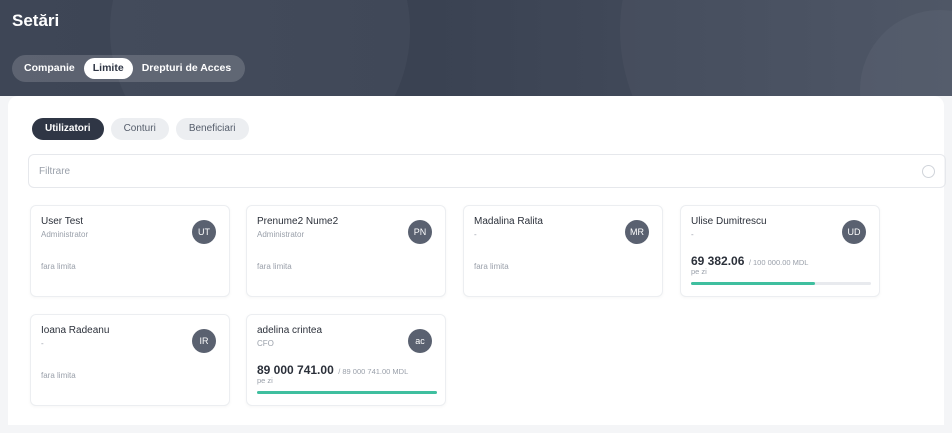  I want to click on limit-amount-row: 89 000 741.00 / 89 000 741.00 MDL, so click(332, 370).